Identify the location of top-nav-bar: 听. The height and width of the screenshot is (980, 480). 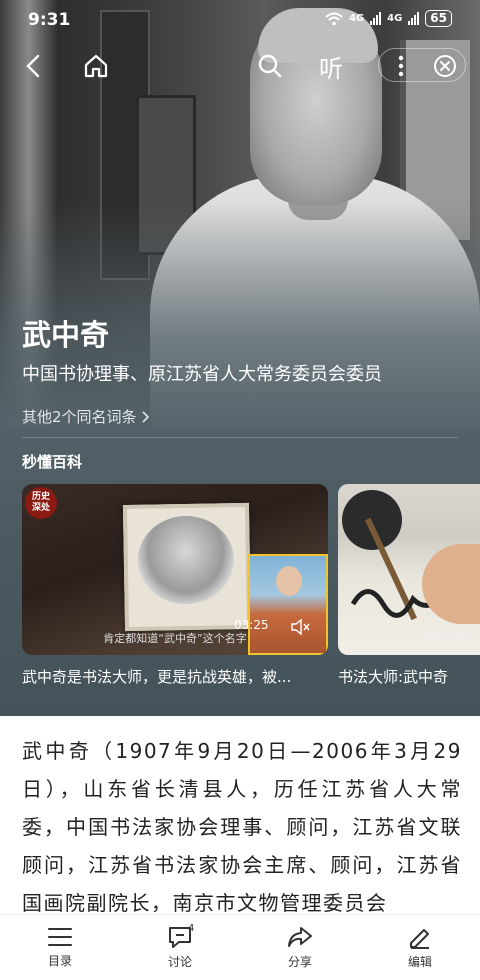
(240, 66).